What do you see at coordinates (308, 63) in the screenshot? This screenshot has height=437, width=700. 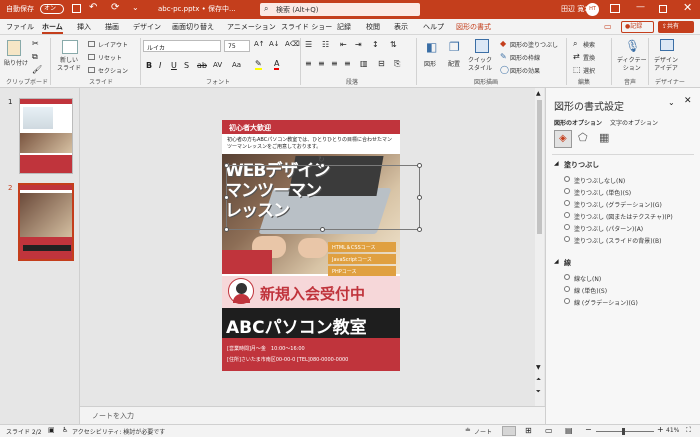 I see `align-left-icon: ≡` at bounding box center [308, 63].